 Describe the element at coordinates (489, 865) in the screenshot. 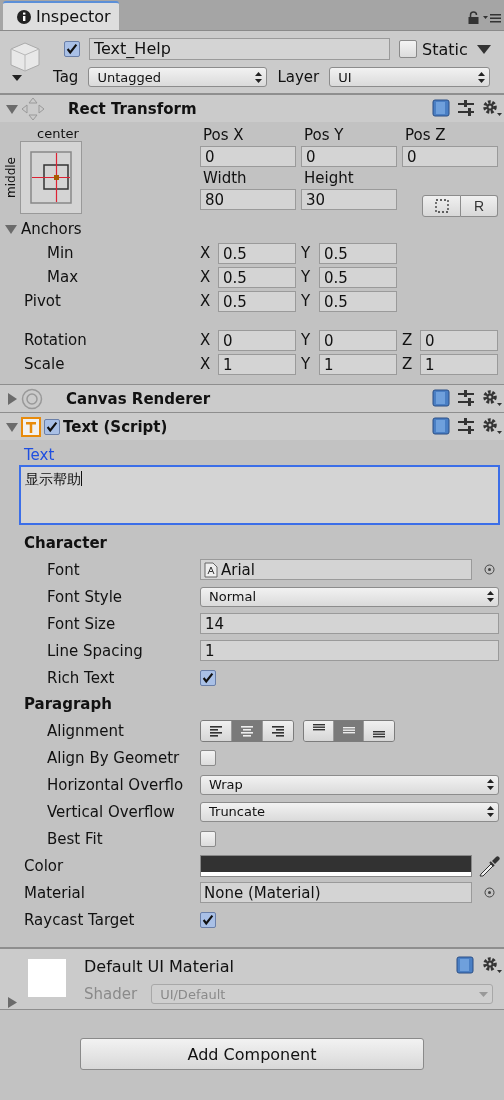

I see `eyedropper-icon` at that location.